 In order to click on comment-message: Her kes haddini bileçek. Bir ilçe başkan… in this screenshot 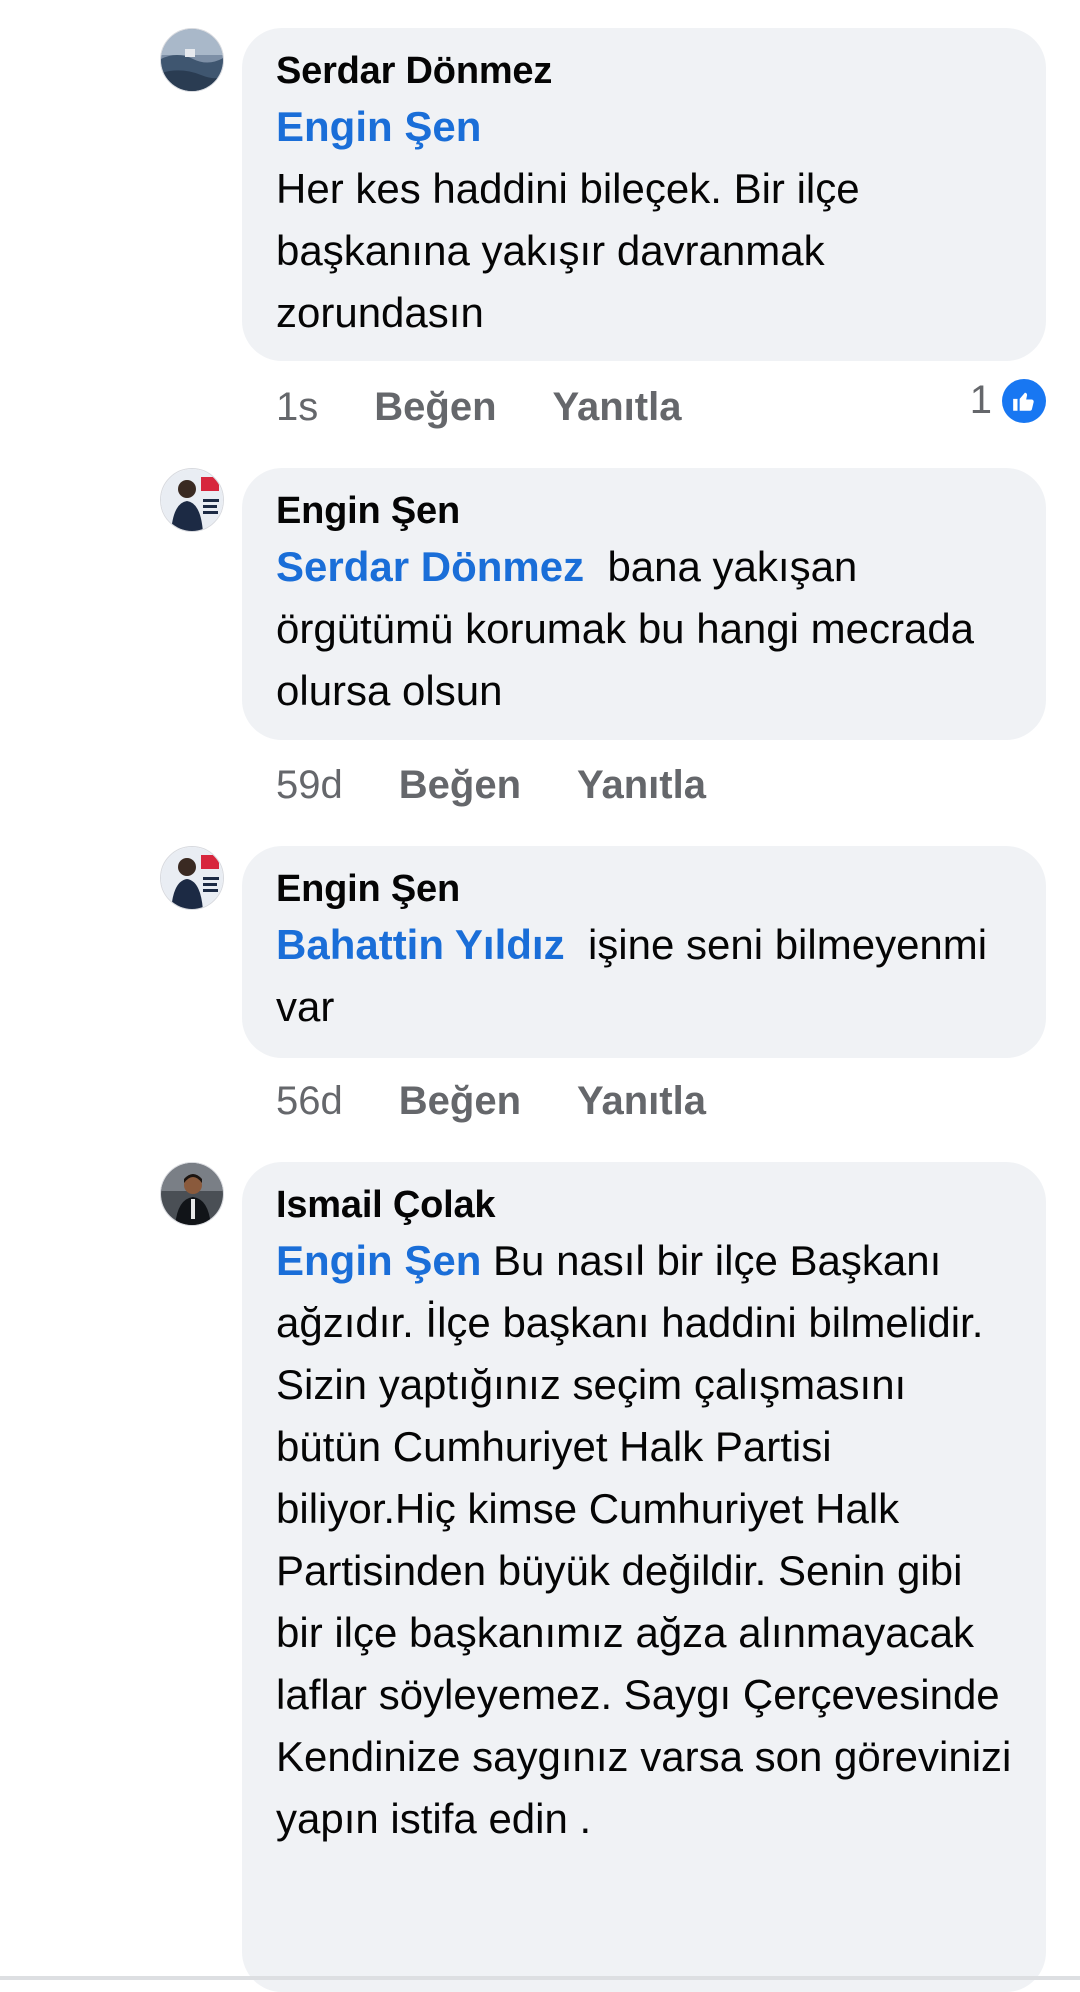, I will do `click(568, 250)`.